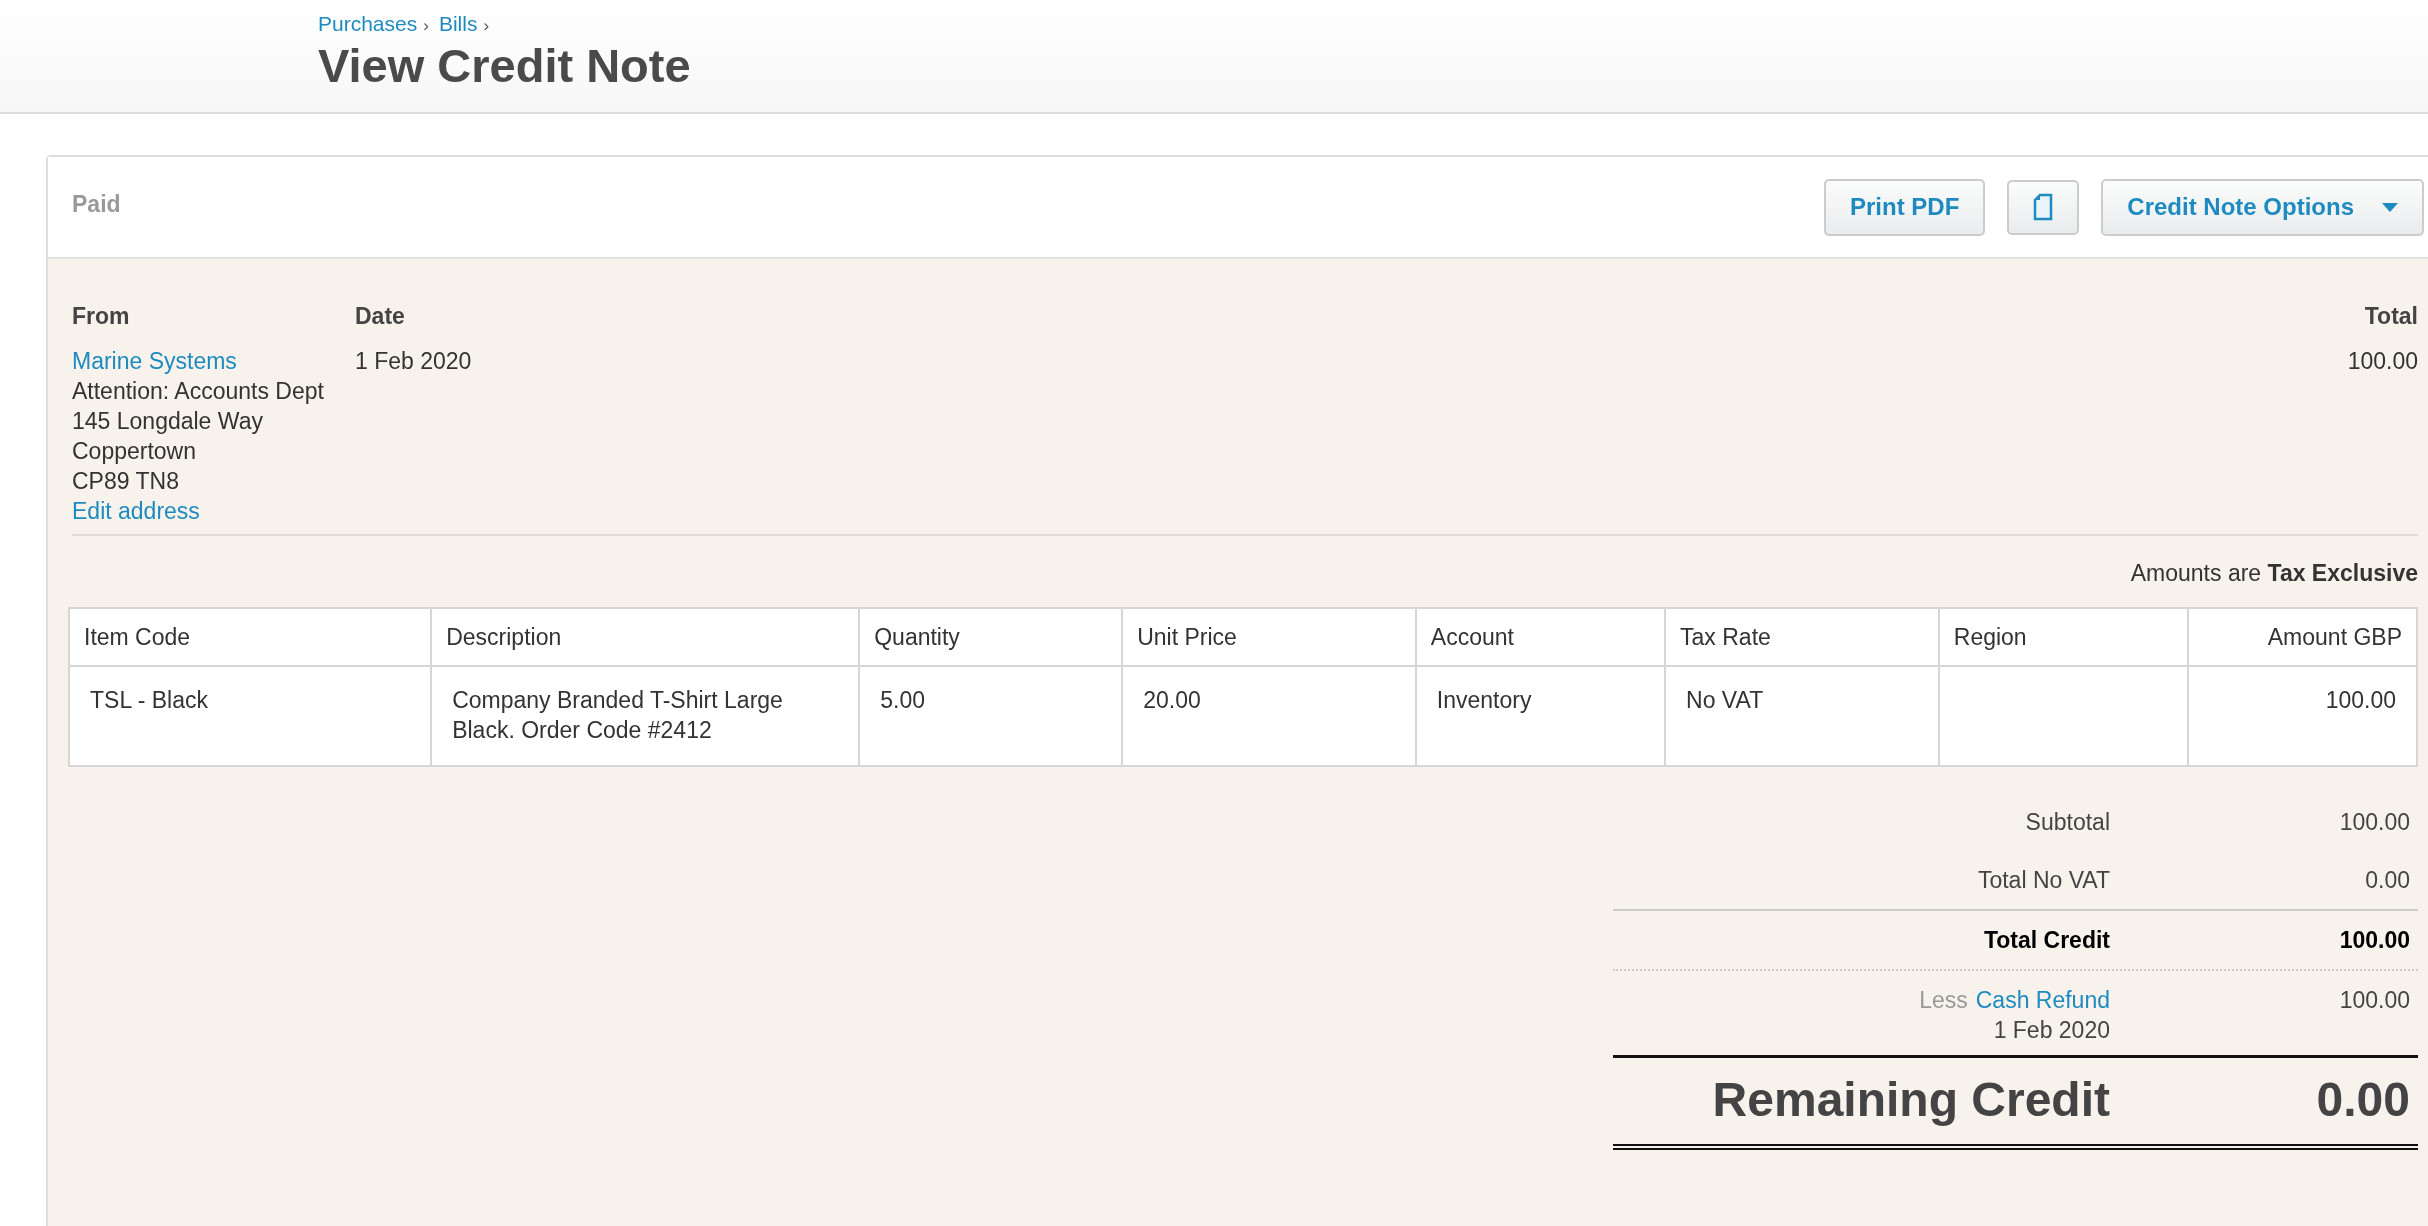  I want to click on caret-icon, so click(2390, 207).